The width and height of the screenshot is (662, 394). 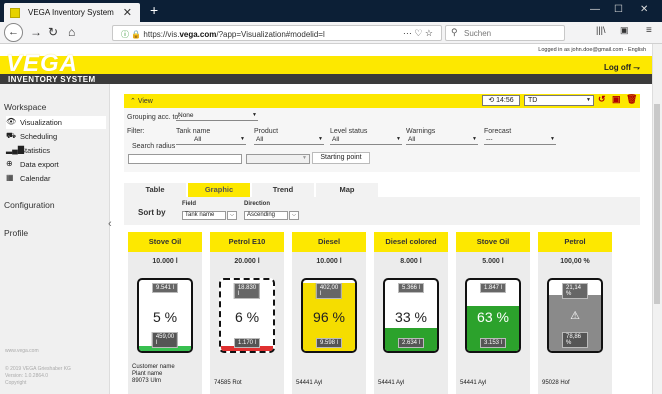 What do you see at coordinates (289, 140) in the screenshot?
I see `product-select: All ▼` at bounding box center [289, 140].